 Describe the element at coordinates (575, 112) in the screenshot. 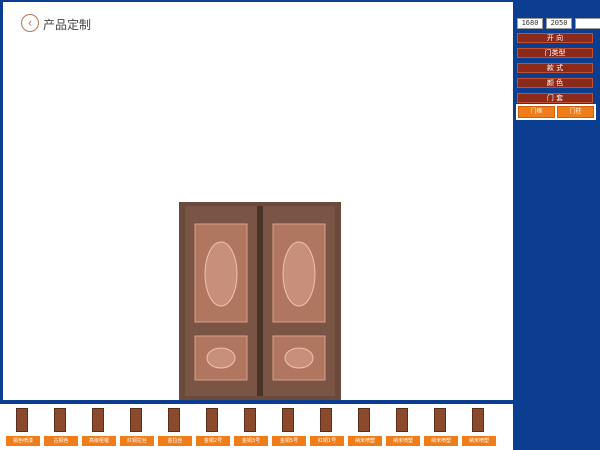

I see `door-pillar-button: 门柱` at that location.